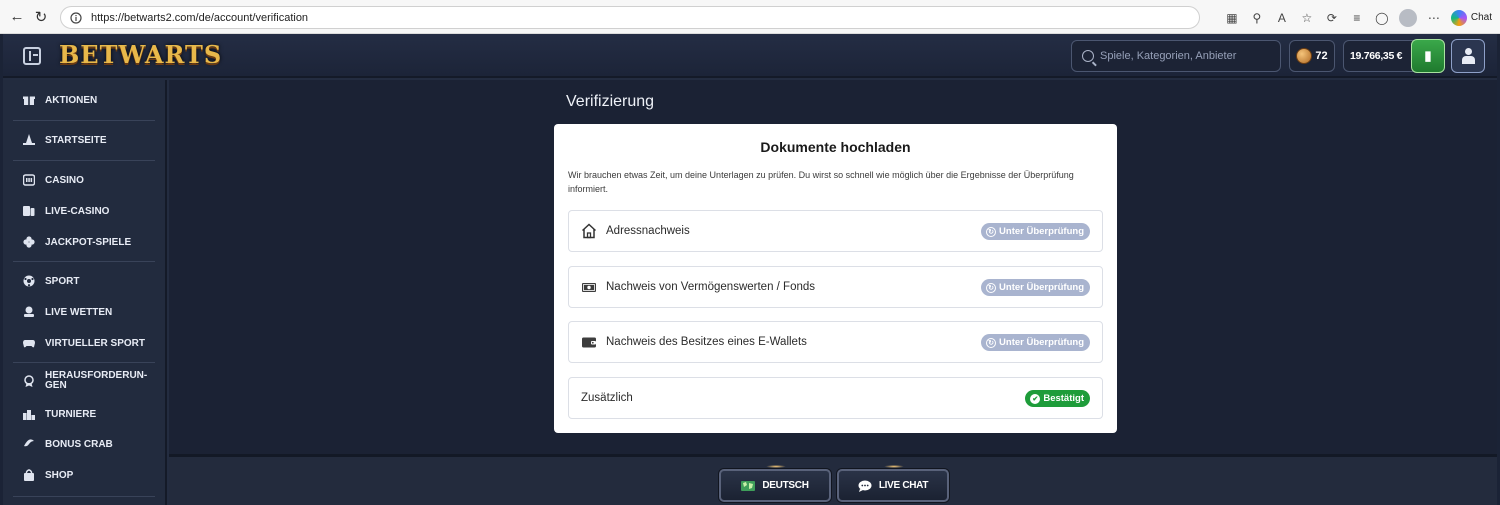 The height and width of the screenshot is (505, 1500). Describe the element at coordinates (748, 486) in the screenshot. I see `world-map-icon` at that location.